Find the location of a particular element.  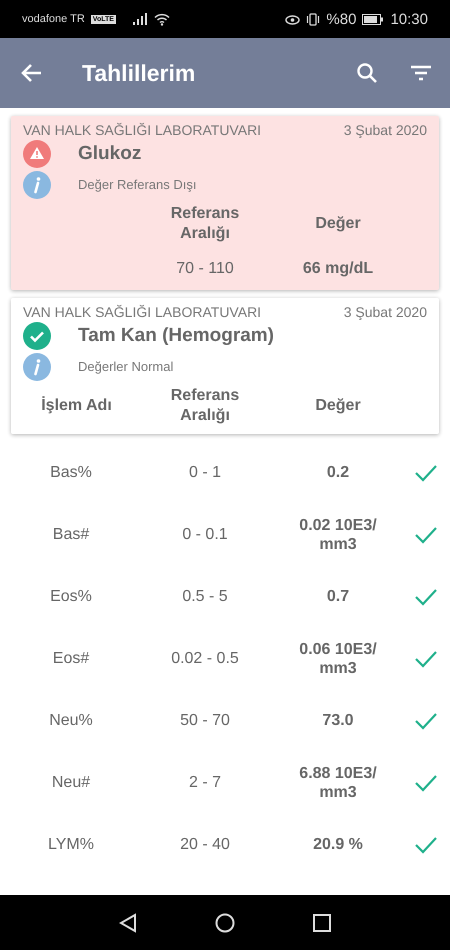

reference-range: 0.02 - 0.5 is located at coordinates (205, 659).